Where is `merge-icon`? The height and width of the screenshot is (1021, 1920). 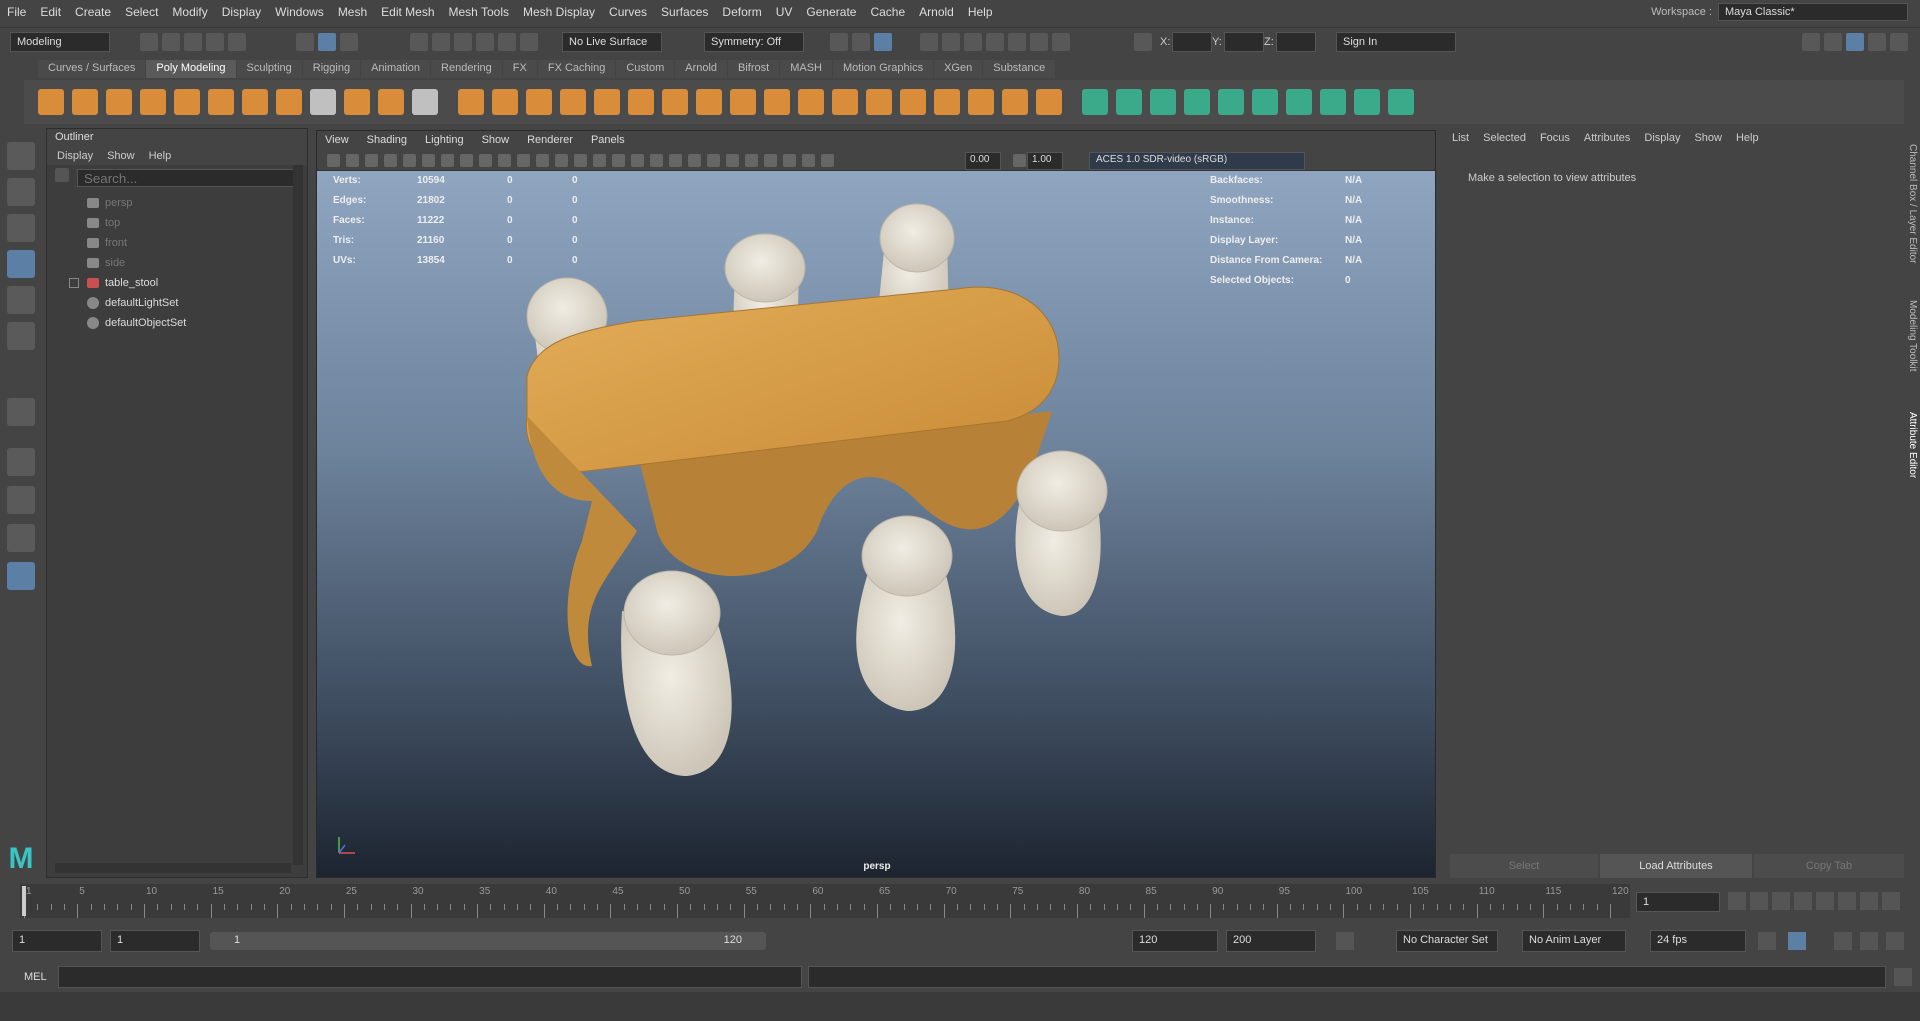 merge-icon is located at coordinates (913, 102).